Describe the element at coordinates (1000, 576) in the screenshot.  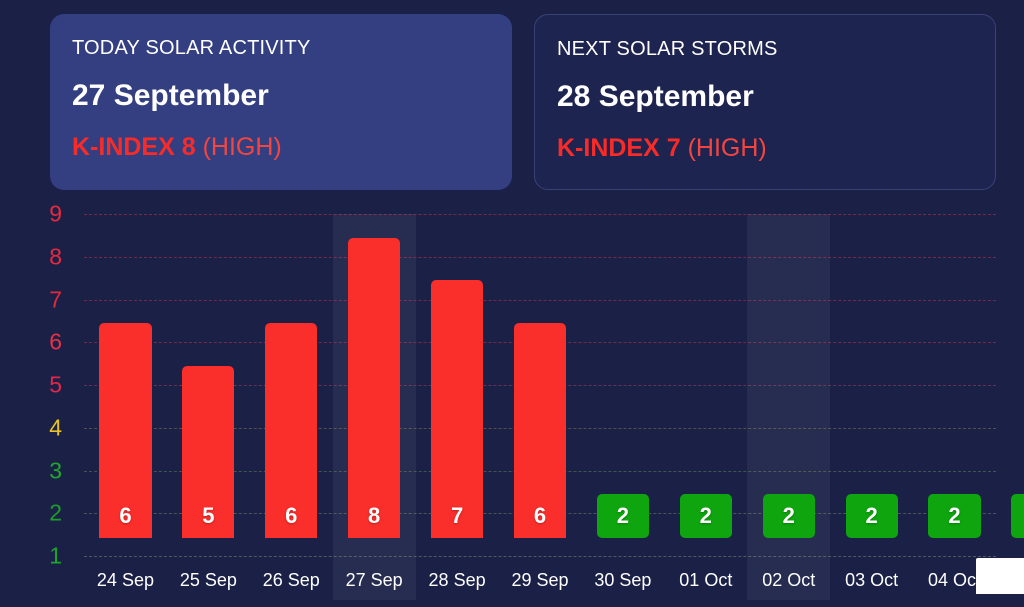
I see `chart-tooltip` at that location.